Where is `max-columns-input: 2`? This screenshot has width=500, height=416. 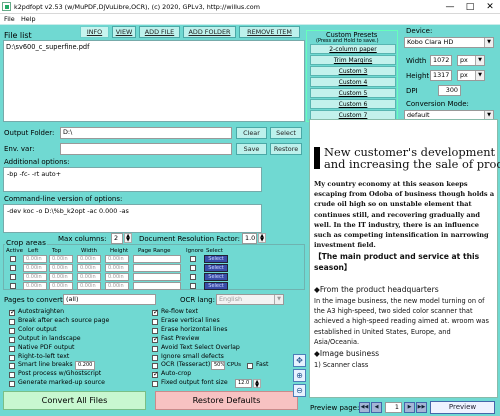
max-columns-input: 2 is located at coordinates (117, 238).